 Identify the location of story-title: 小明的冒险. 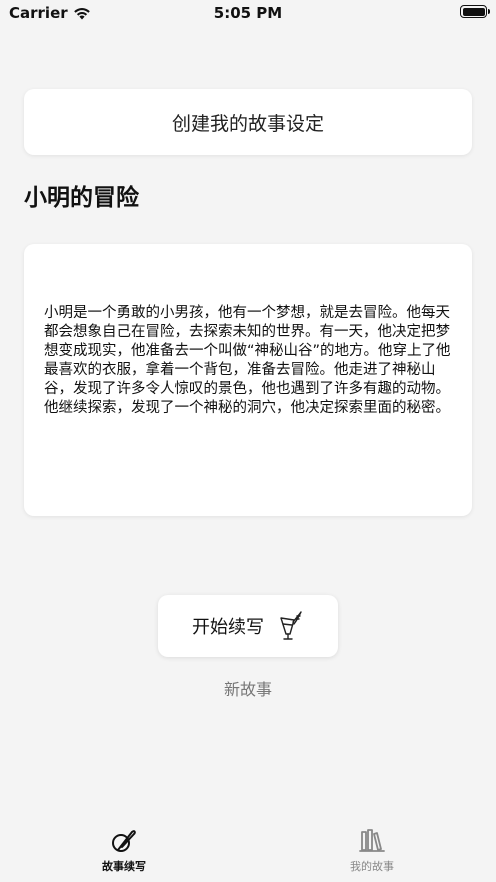
(81, 198).